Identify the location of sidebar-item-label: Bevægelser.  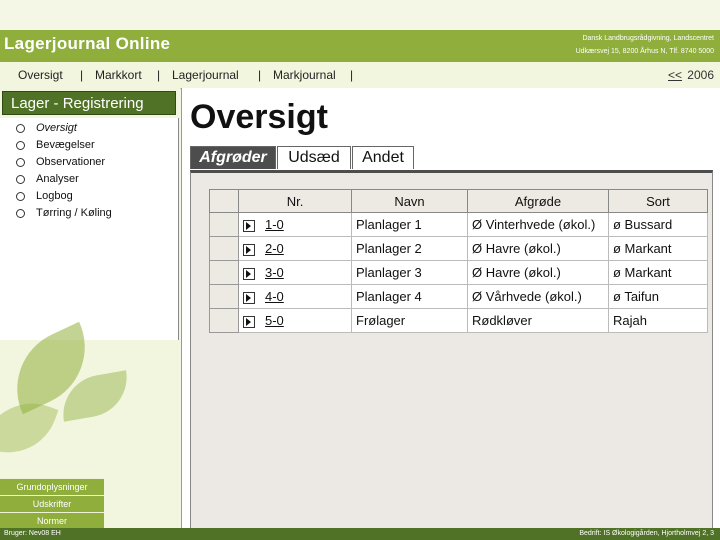
(65, 145).